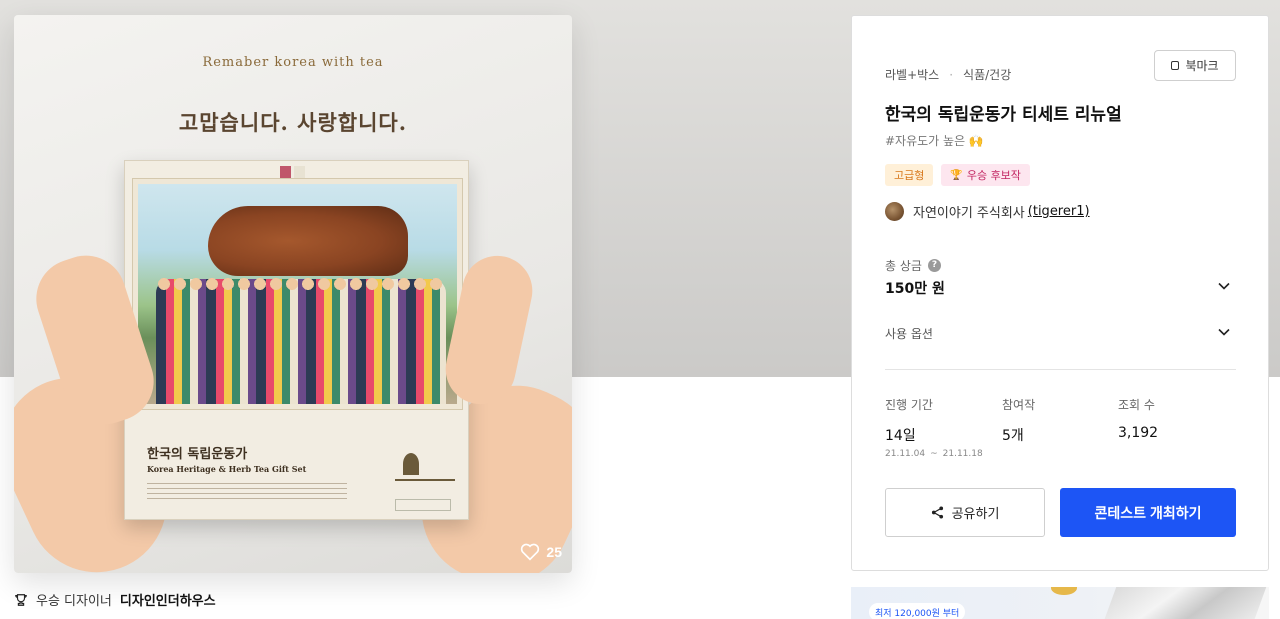 The width and height of the screenshot is (1280, 619). Describe the element at coordinates (993, 175) in the screenshot. I see `winner-candidate-label: 우승 후보작` at that location.